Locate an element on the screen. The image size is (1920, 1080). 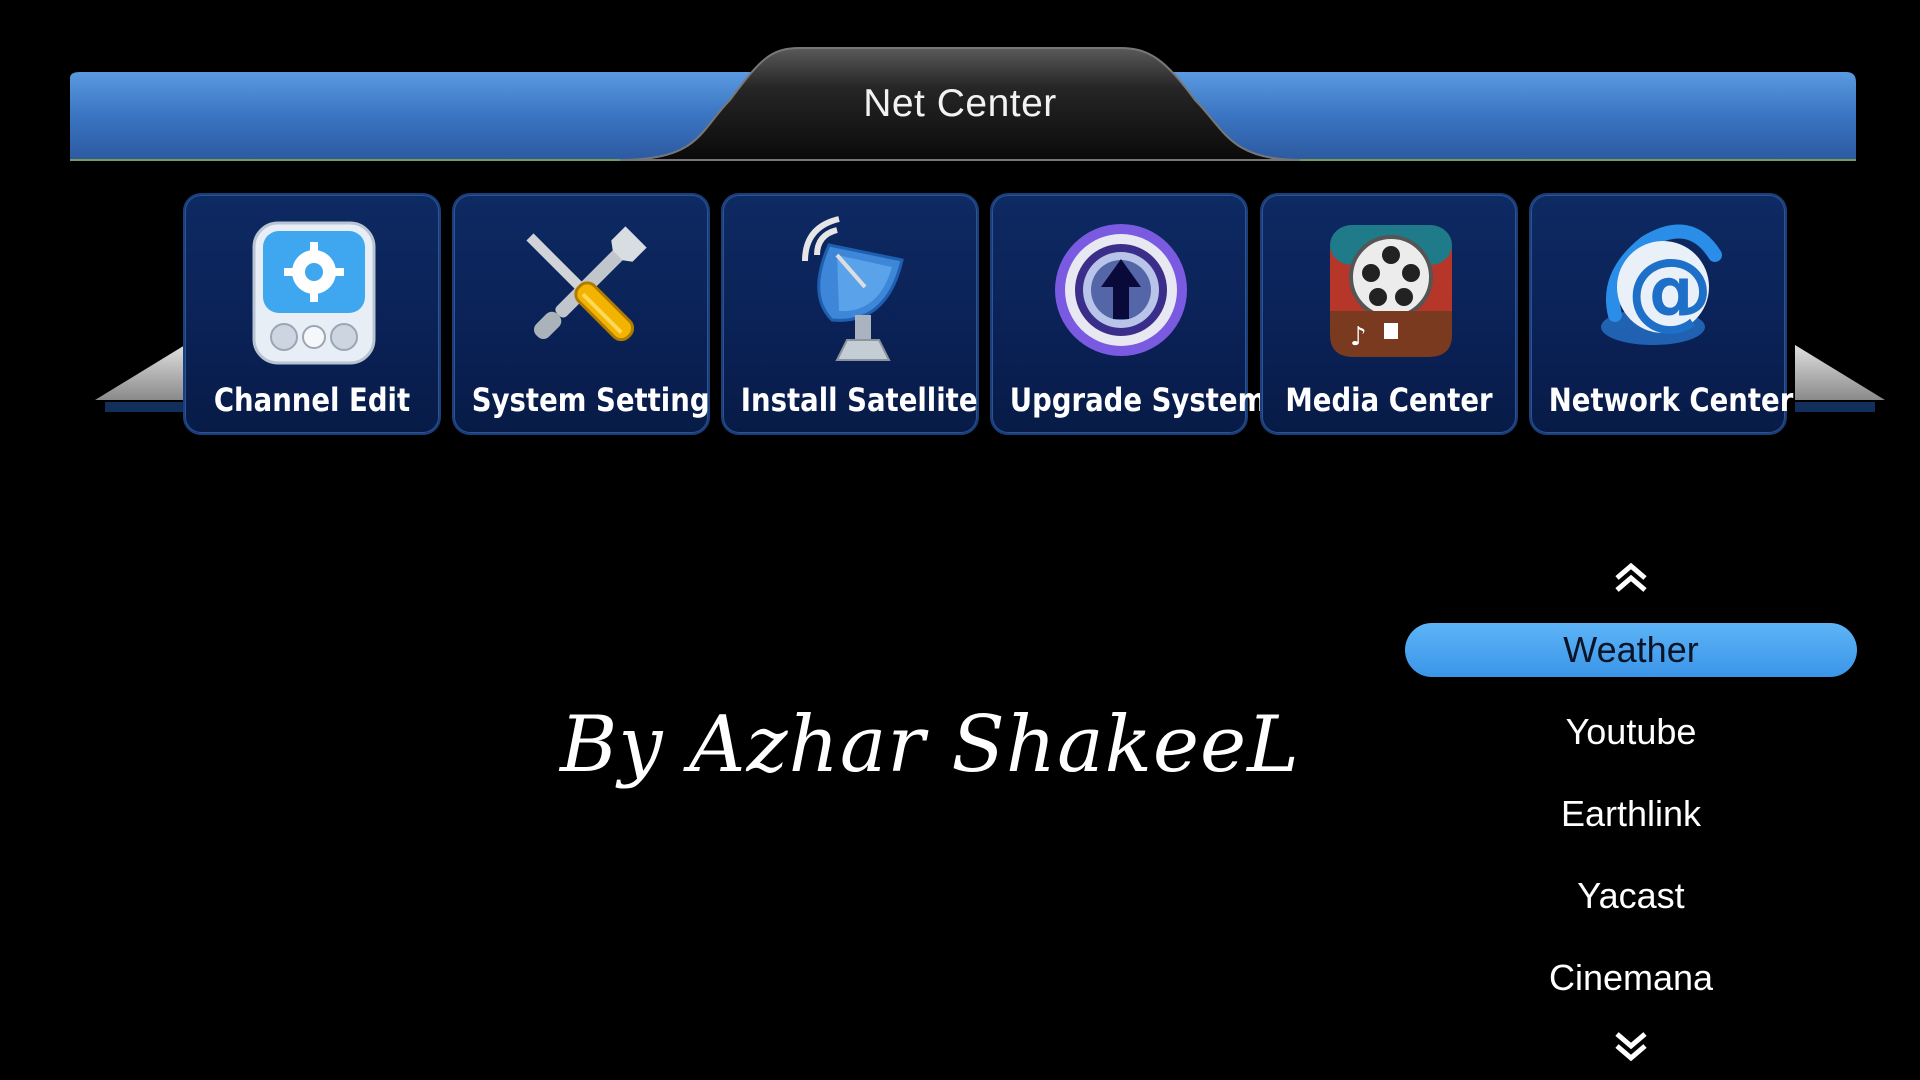
menu-item-label: Install Satellite is located at coordinates (859, 400).